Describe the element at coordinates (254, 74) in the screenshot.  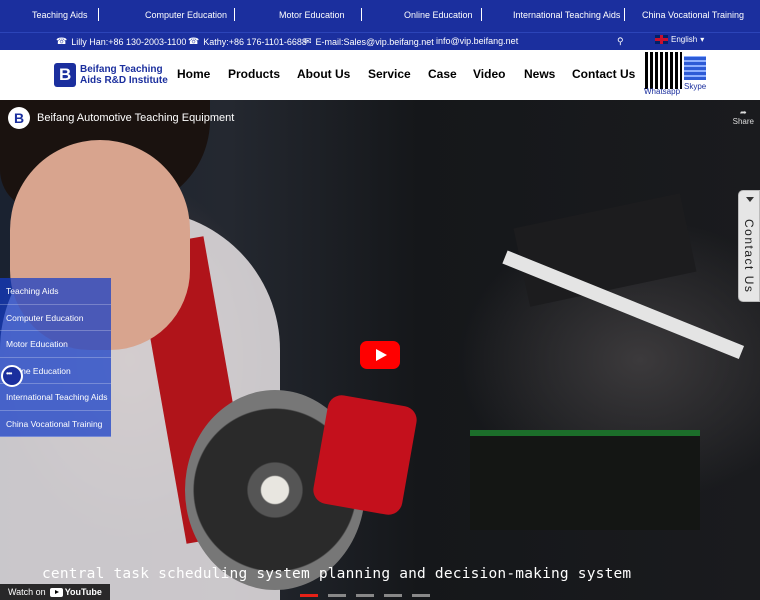
I see `nav-products: Products` at that location.